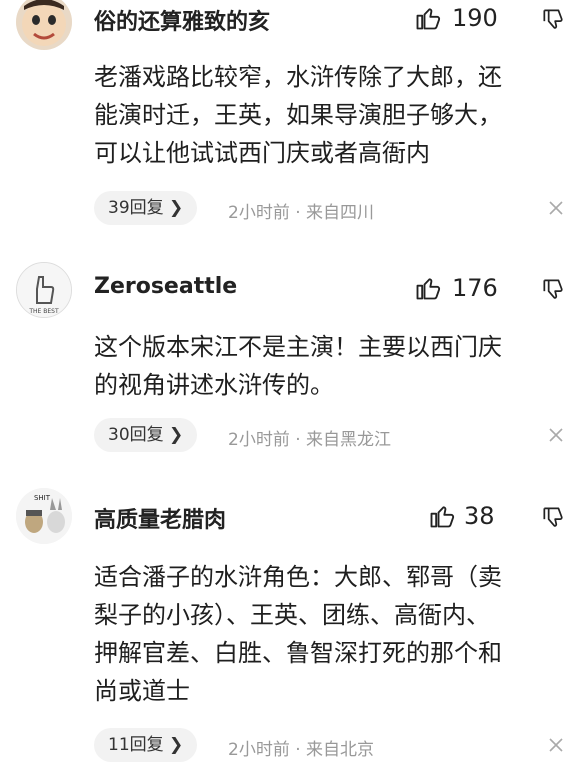 The height and width of the screenshot is (762, 581). I want to click on comment-line: 押解官差、白胜、鲁智深打死的那个和, so click(298, 653).